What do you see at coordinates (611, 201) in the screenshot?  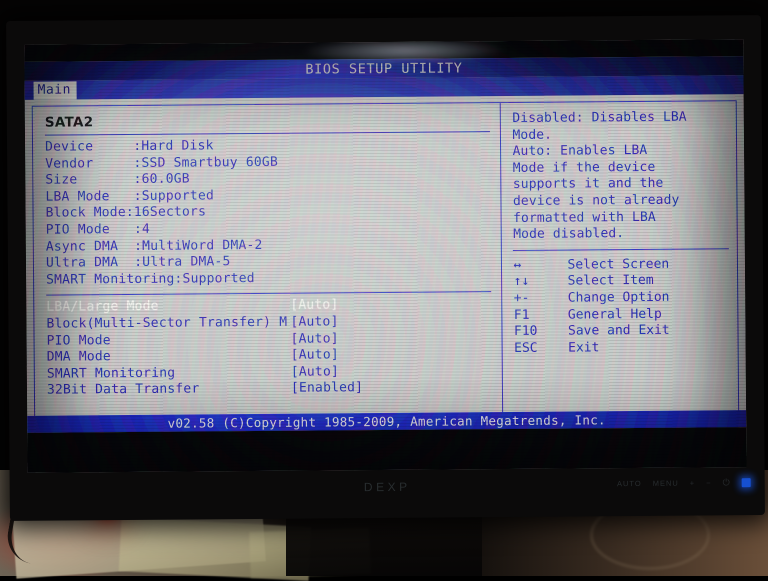 I see `help-line: device is not already` at bounding box center [611, 201].